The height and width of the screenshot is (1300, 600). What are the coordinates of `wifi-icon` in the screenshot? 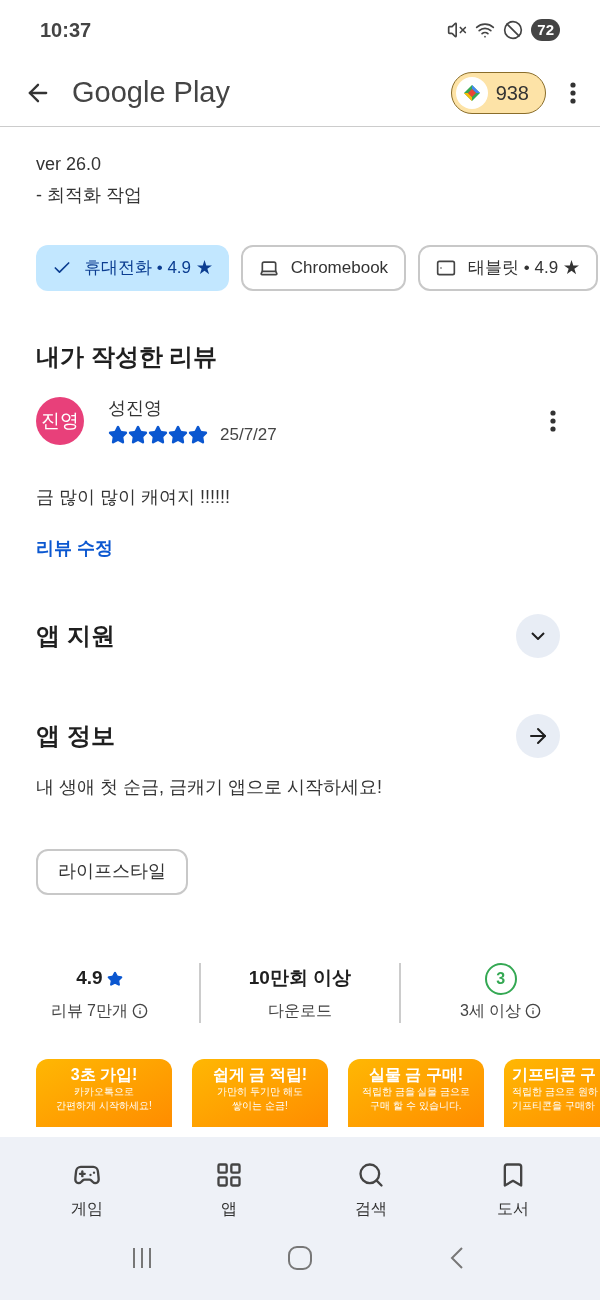 It's located at (485, 30).